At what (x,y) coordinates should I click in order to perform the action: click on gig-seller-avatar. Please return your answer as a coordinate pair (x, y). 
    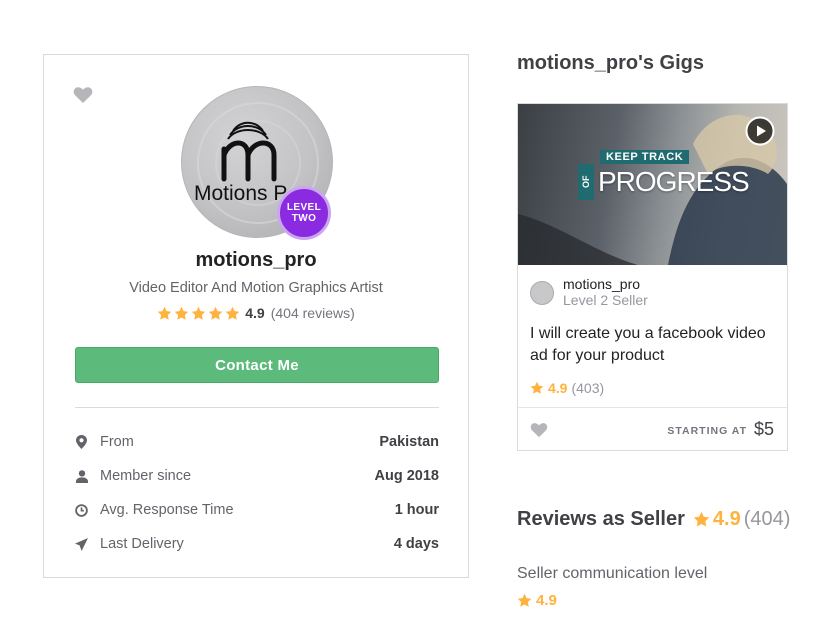
    Looking at the image, I should click on (542, 292).